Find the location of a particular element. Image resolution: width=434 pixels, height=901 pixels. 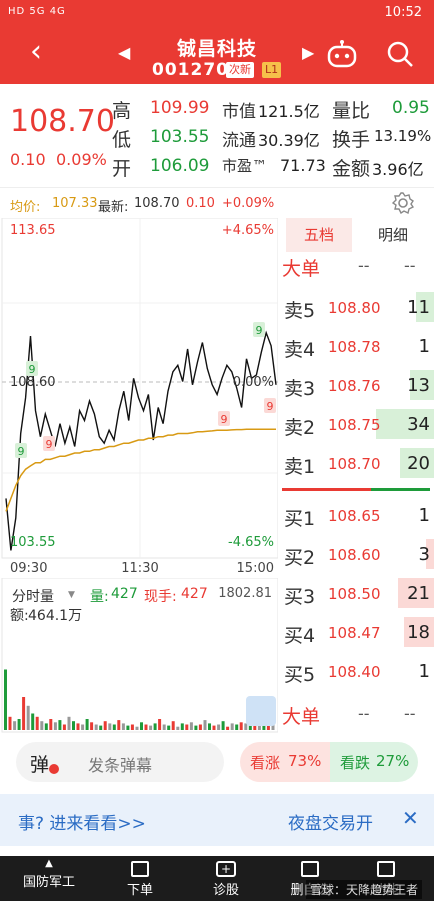

latest-change: 0.10 is located at coordinates (200, 203).